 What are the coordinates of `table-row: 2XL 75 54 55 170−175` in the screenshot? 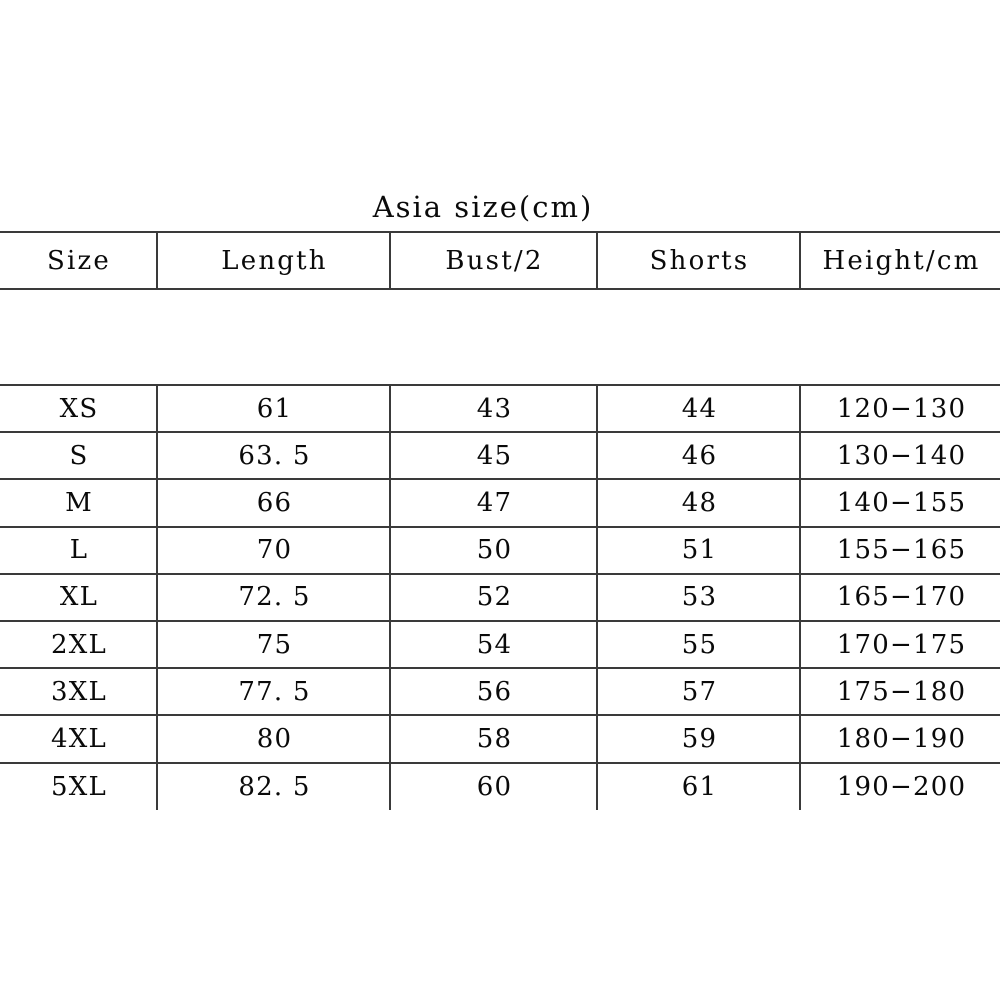 It's located at (500, 644).